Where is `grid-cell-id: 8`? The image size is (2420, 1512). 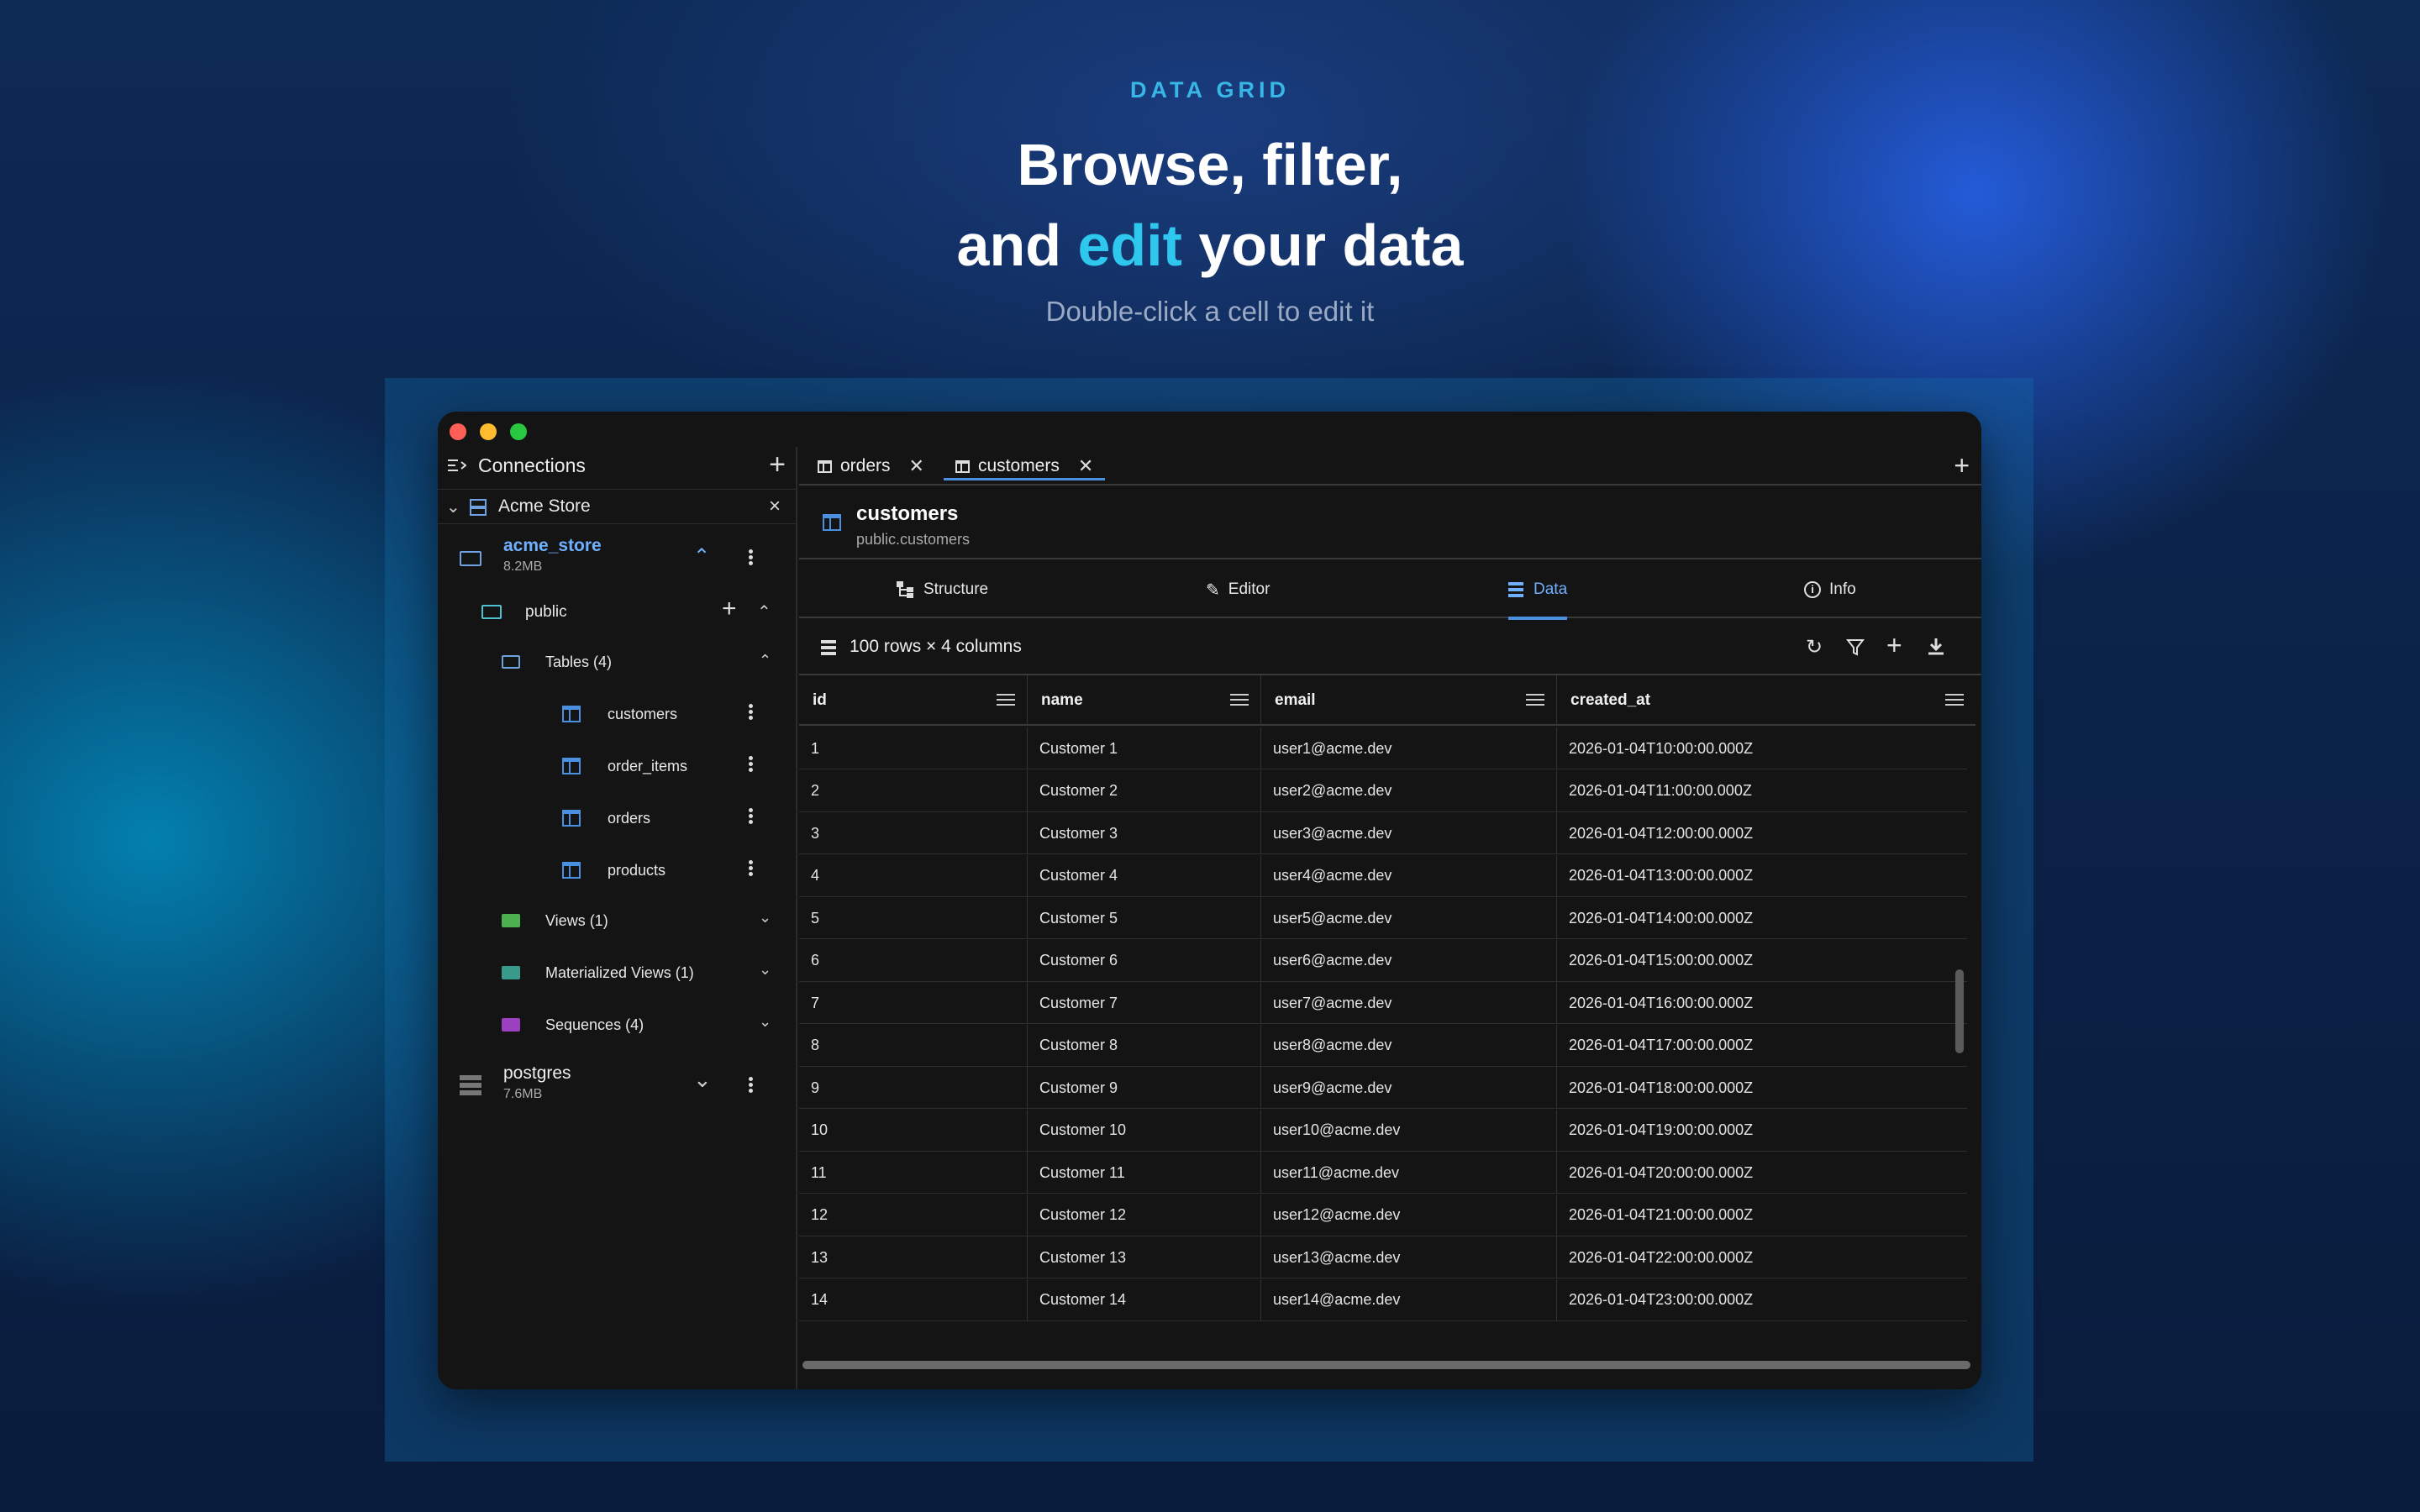
grid-cell-id: 8 is located at coordinates (913, 1045).